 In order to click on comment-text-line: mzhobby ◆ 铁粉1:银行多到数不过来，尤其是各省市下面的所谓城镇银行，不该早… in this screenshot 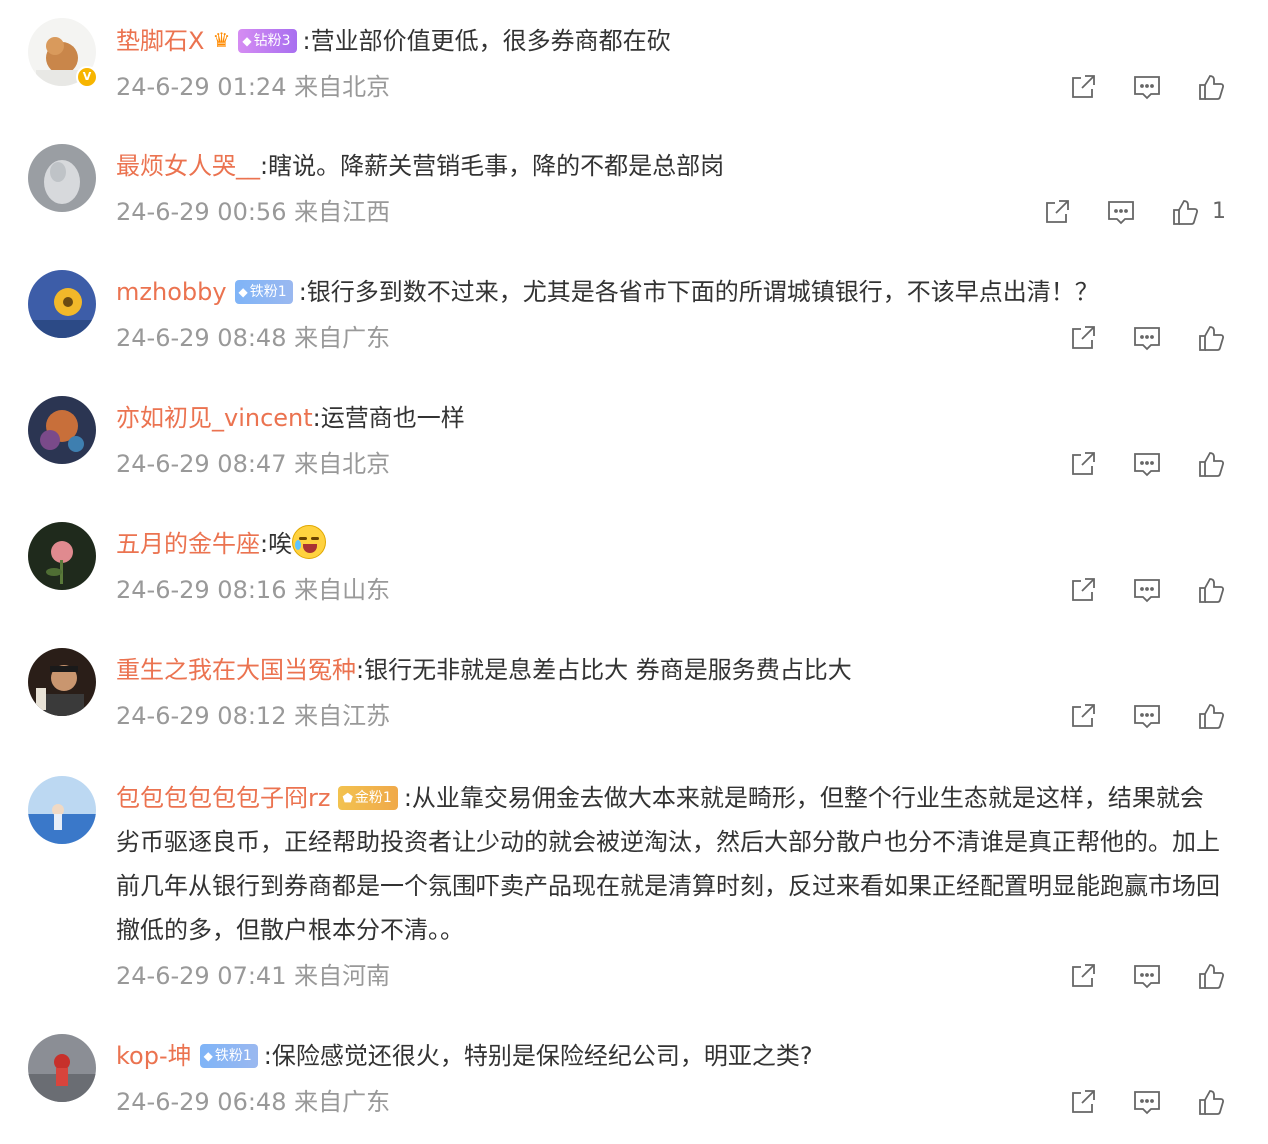, I will do `click(671, 292)`.